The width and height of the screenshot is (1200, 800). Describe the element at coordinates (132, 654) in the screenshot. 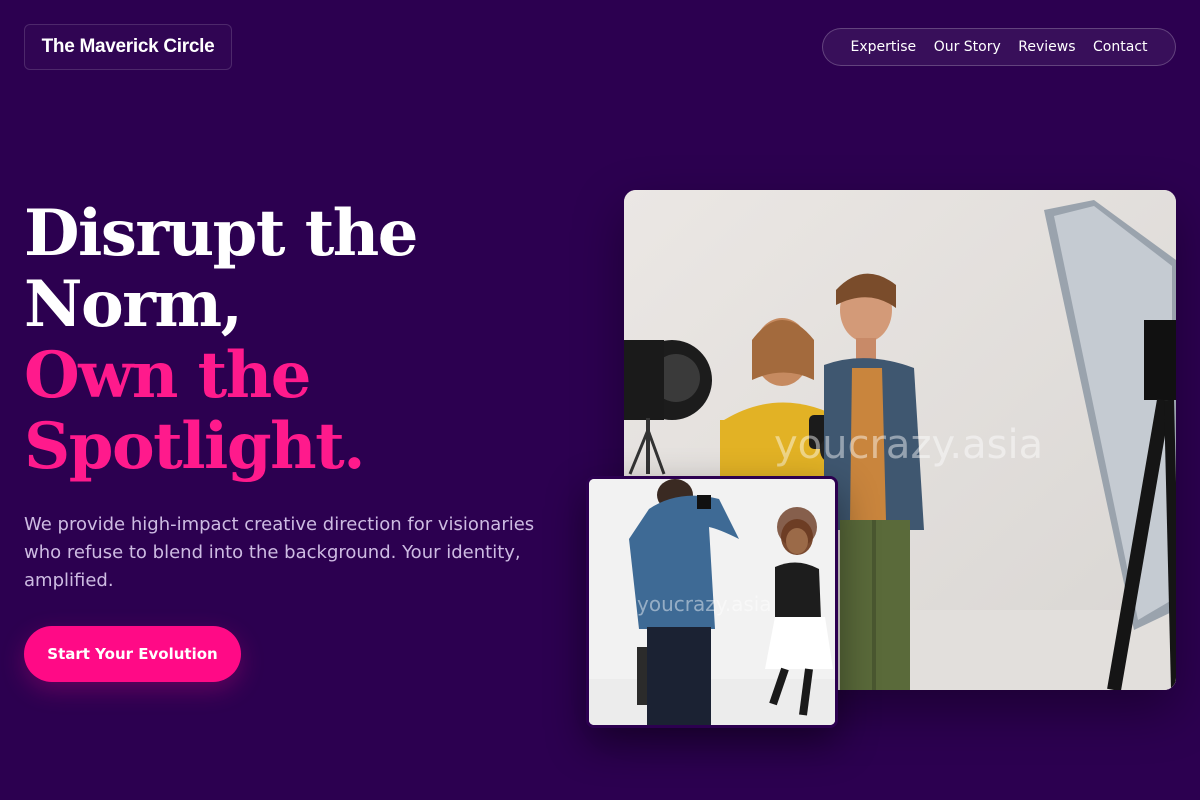

I see `start-evolution-button: Start Your Evolution` at that location.